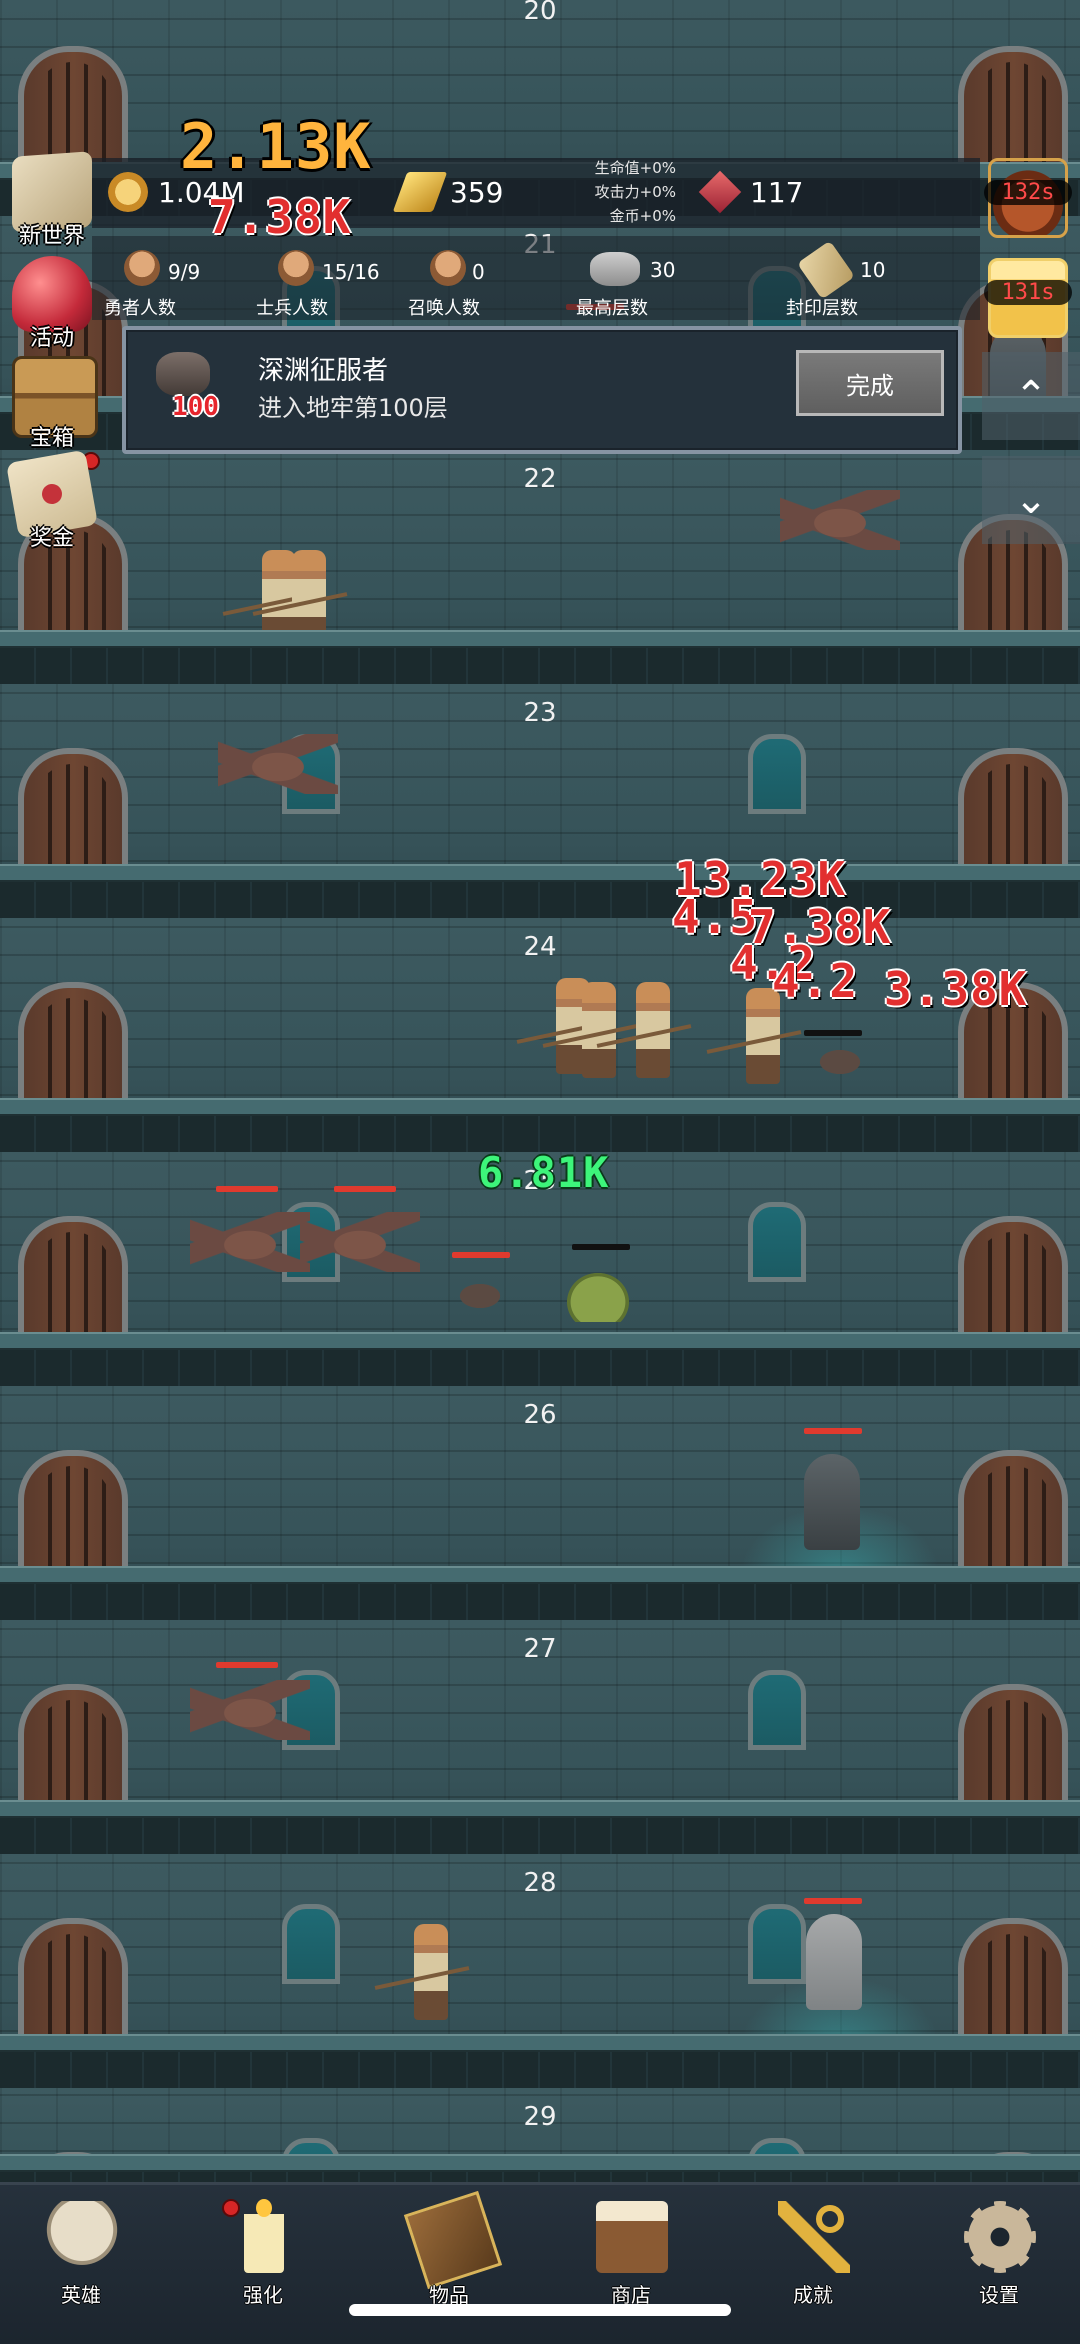  What do you see at coordinates (540, 1883) in the screenshot?
I see `floor-number: 28` at bounding box center [540, 1883].